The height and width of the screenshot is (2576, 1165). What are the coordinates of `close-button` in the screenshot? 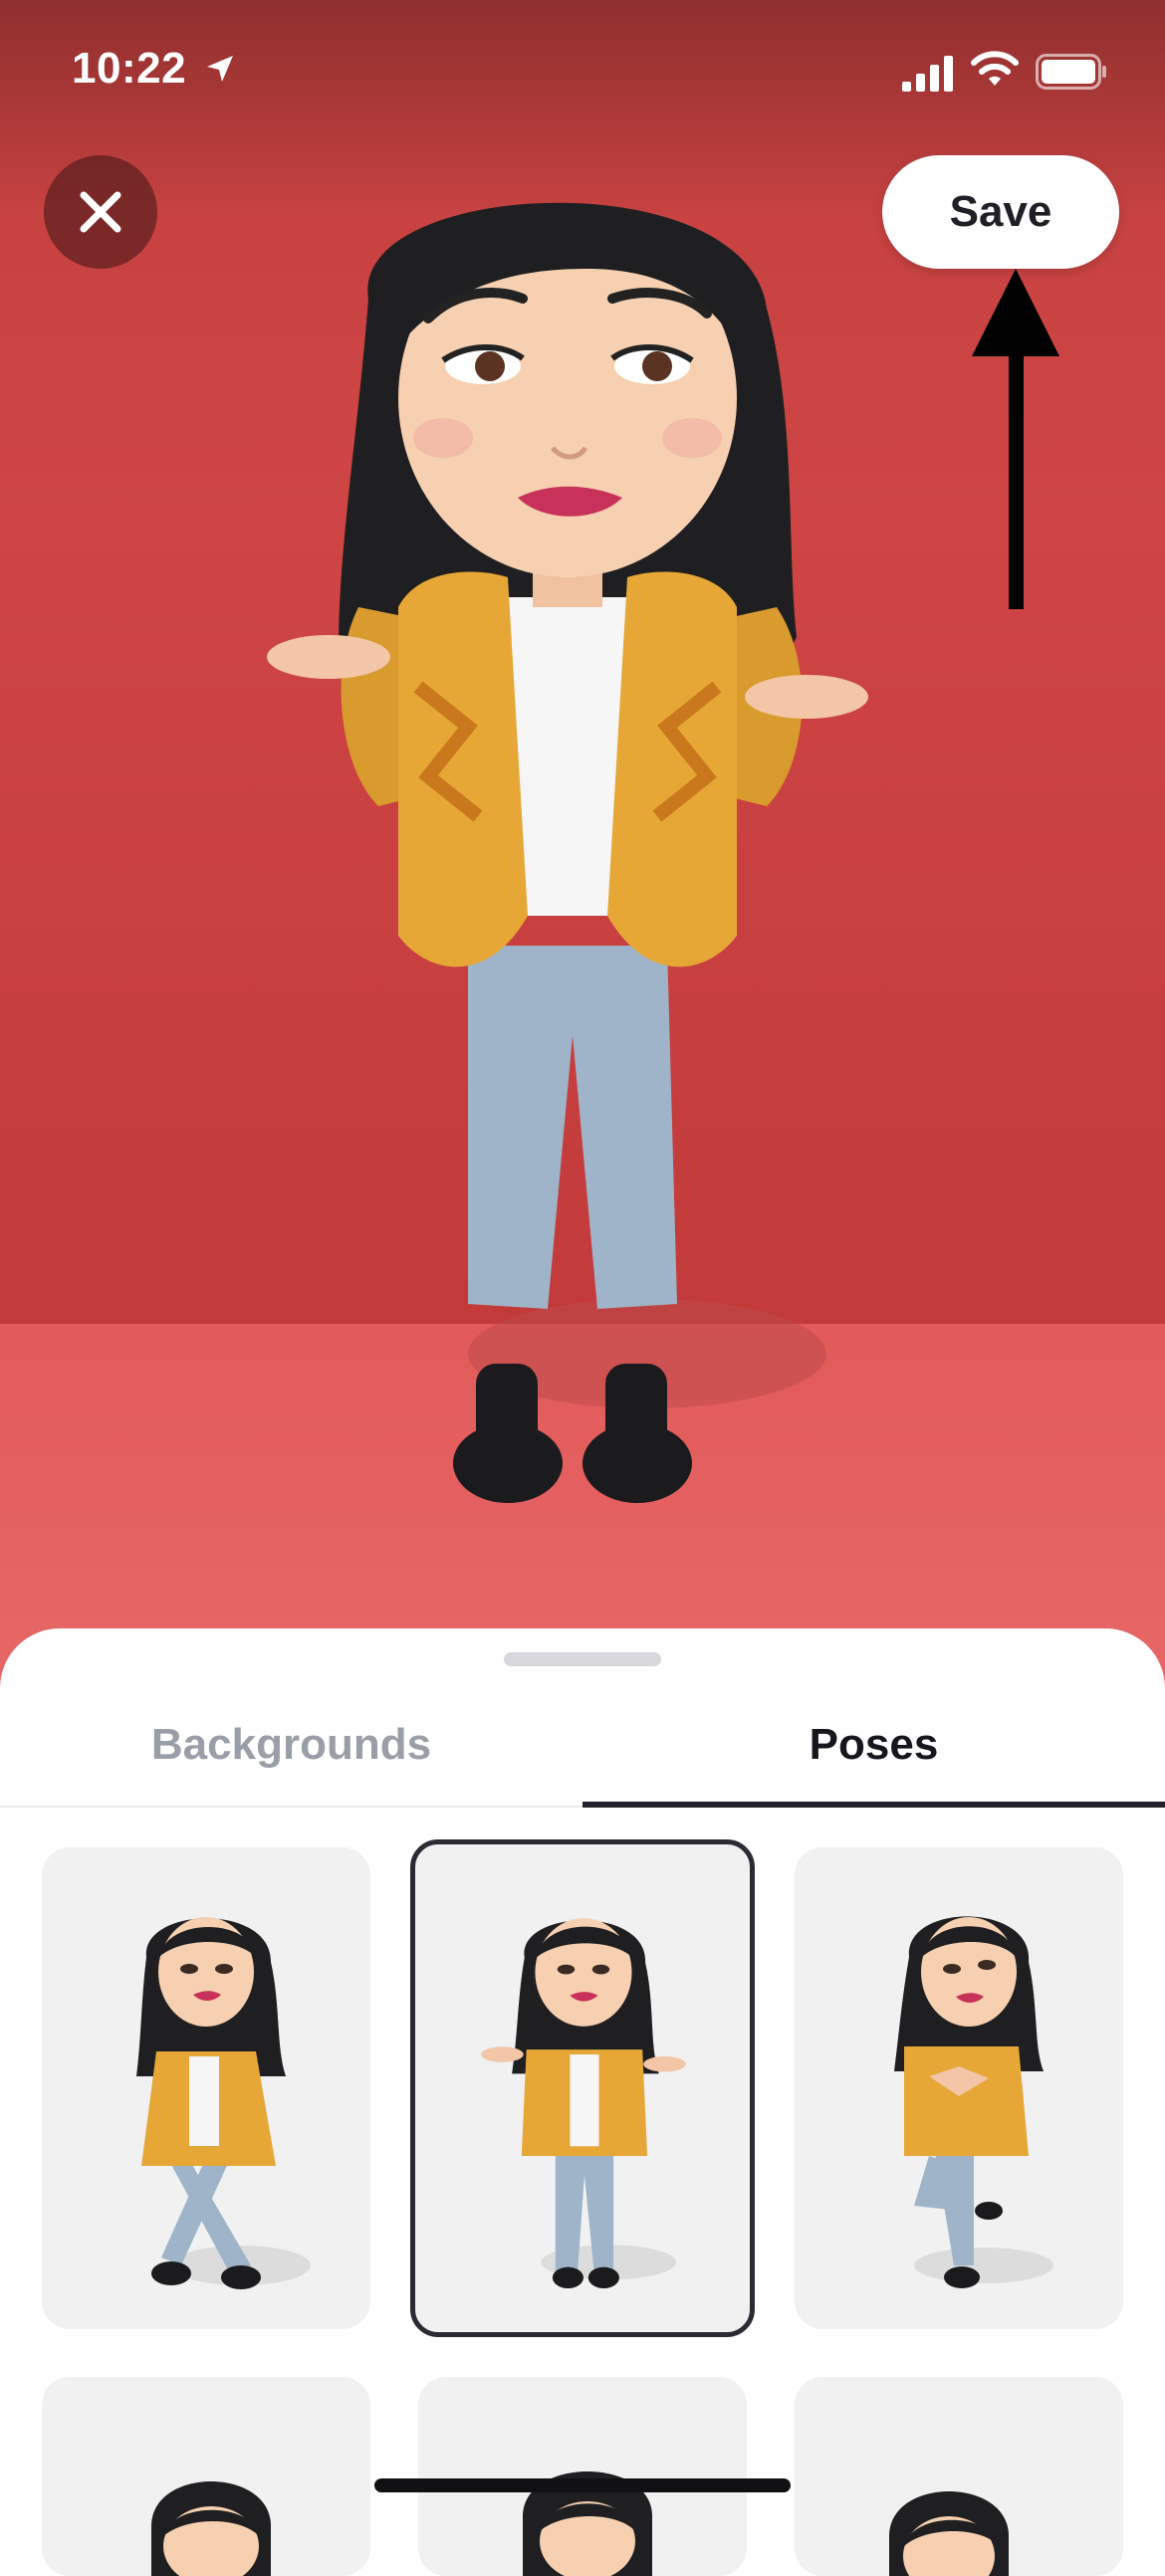 It's located at (101, 212).